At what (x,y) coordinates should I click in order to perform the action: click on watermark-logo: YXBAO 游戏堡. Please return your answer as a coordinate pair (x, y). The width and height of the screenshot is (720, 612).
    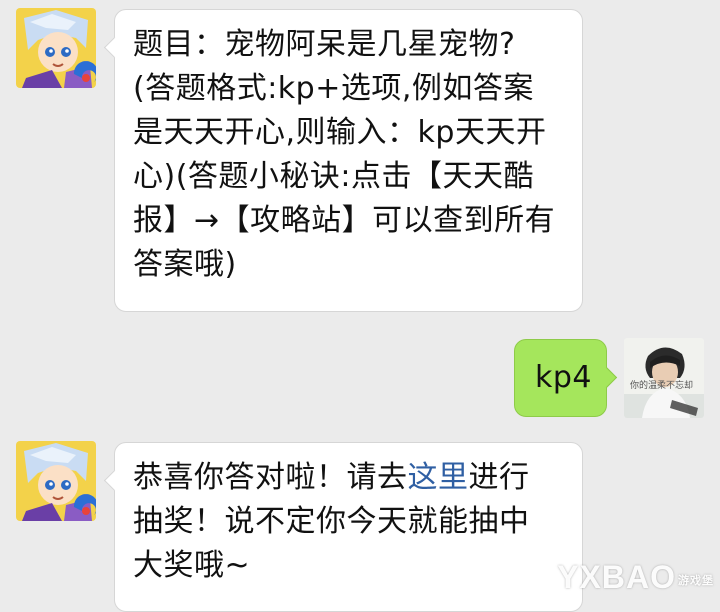
    Looking at the image, I should click on (635, 577).